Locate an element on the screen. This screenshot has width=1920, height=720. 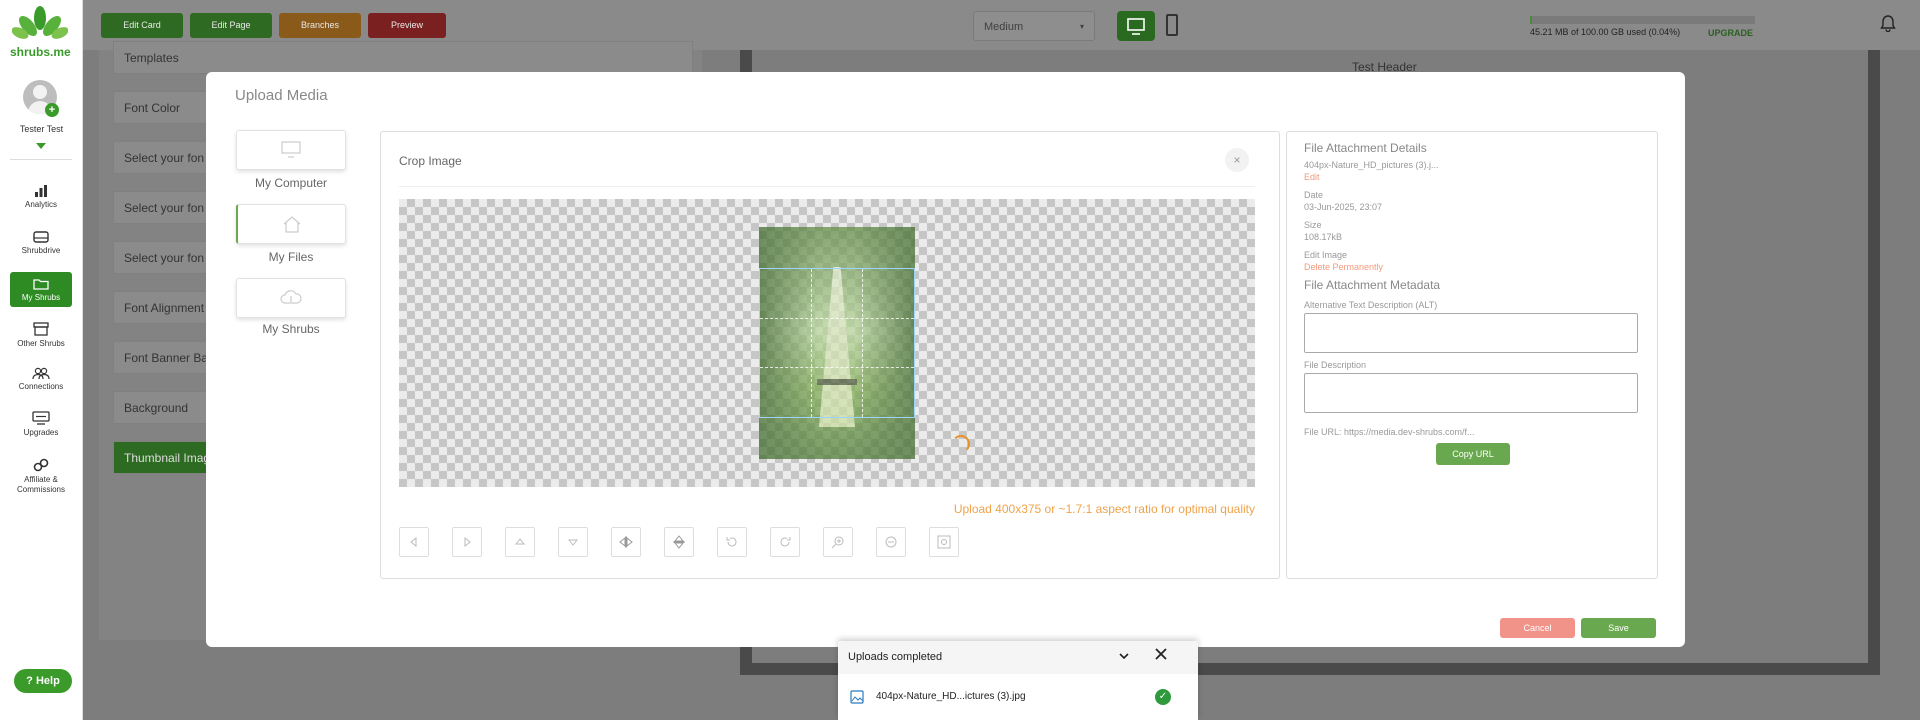
sidebar-item-my-shrubs: My Shrubs is located at coordinates (41, 289).